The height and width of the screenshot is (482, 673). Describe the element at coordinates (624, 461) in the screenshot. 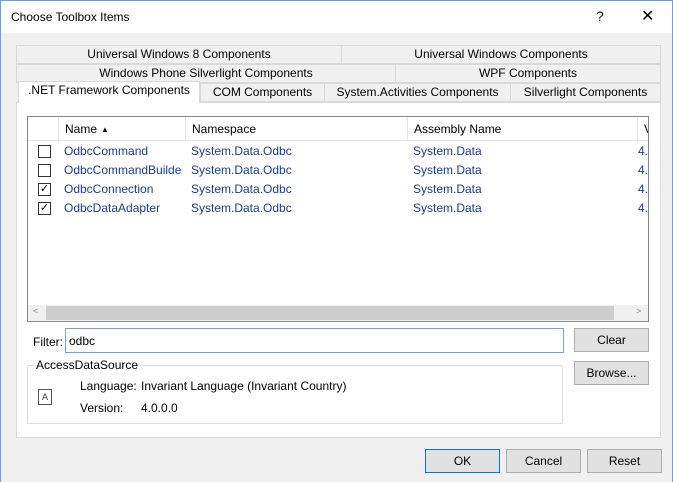

I see `reset-button: Reset` at that location.